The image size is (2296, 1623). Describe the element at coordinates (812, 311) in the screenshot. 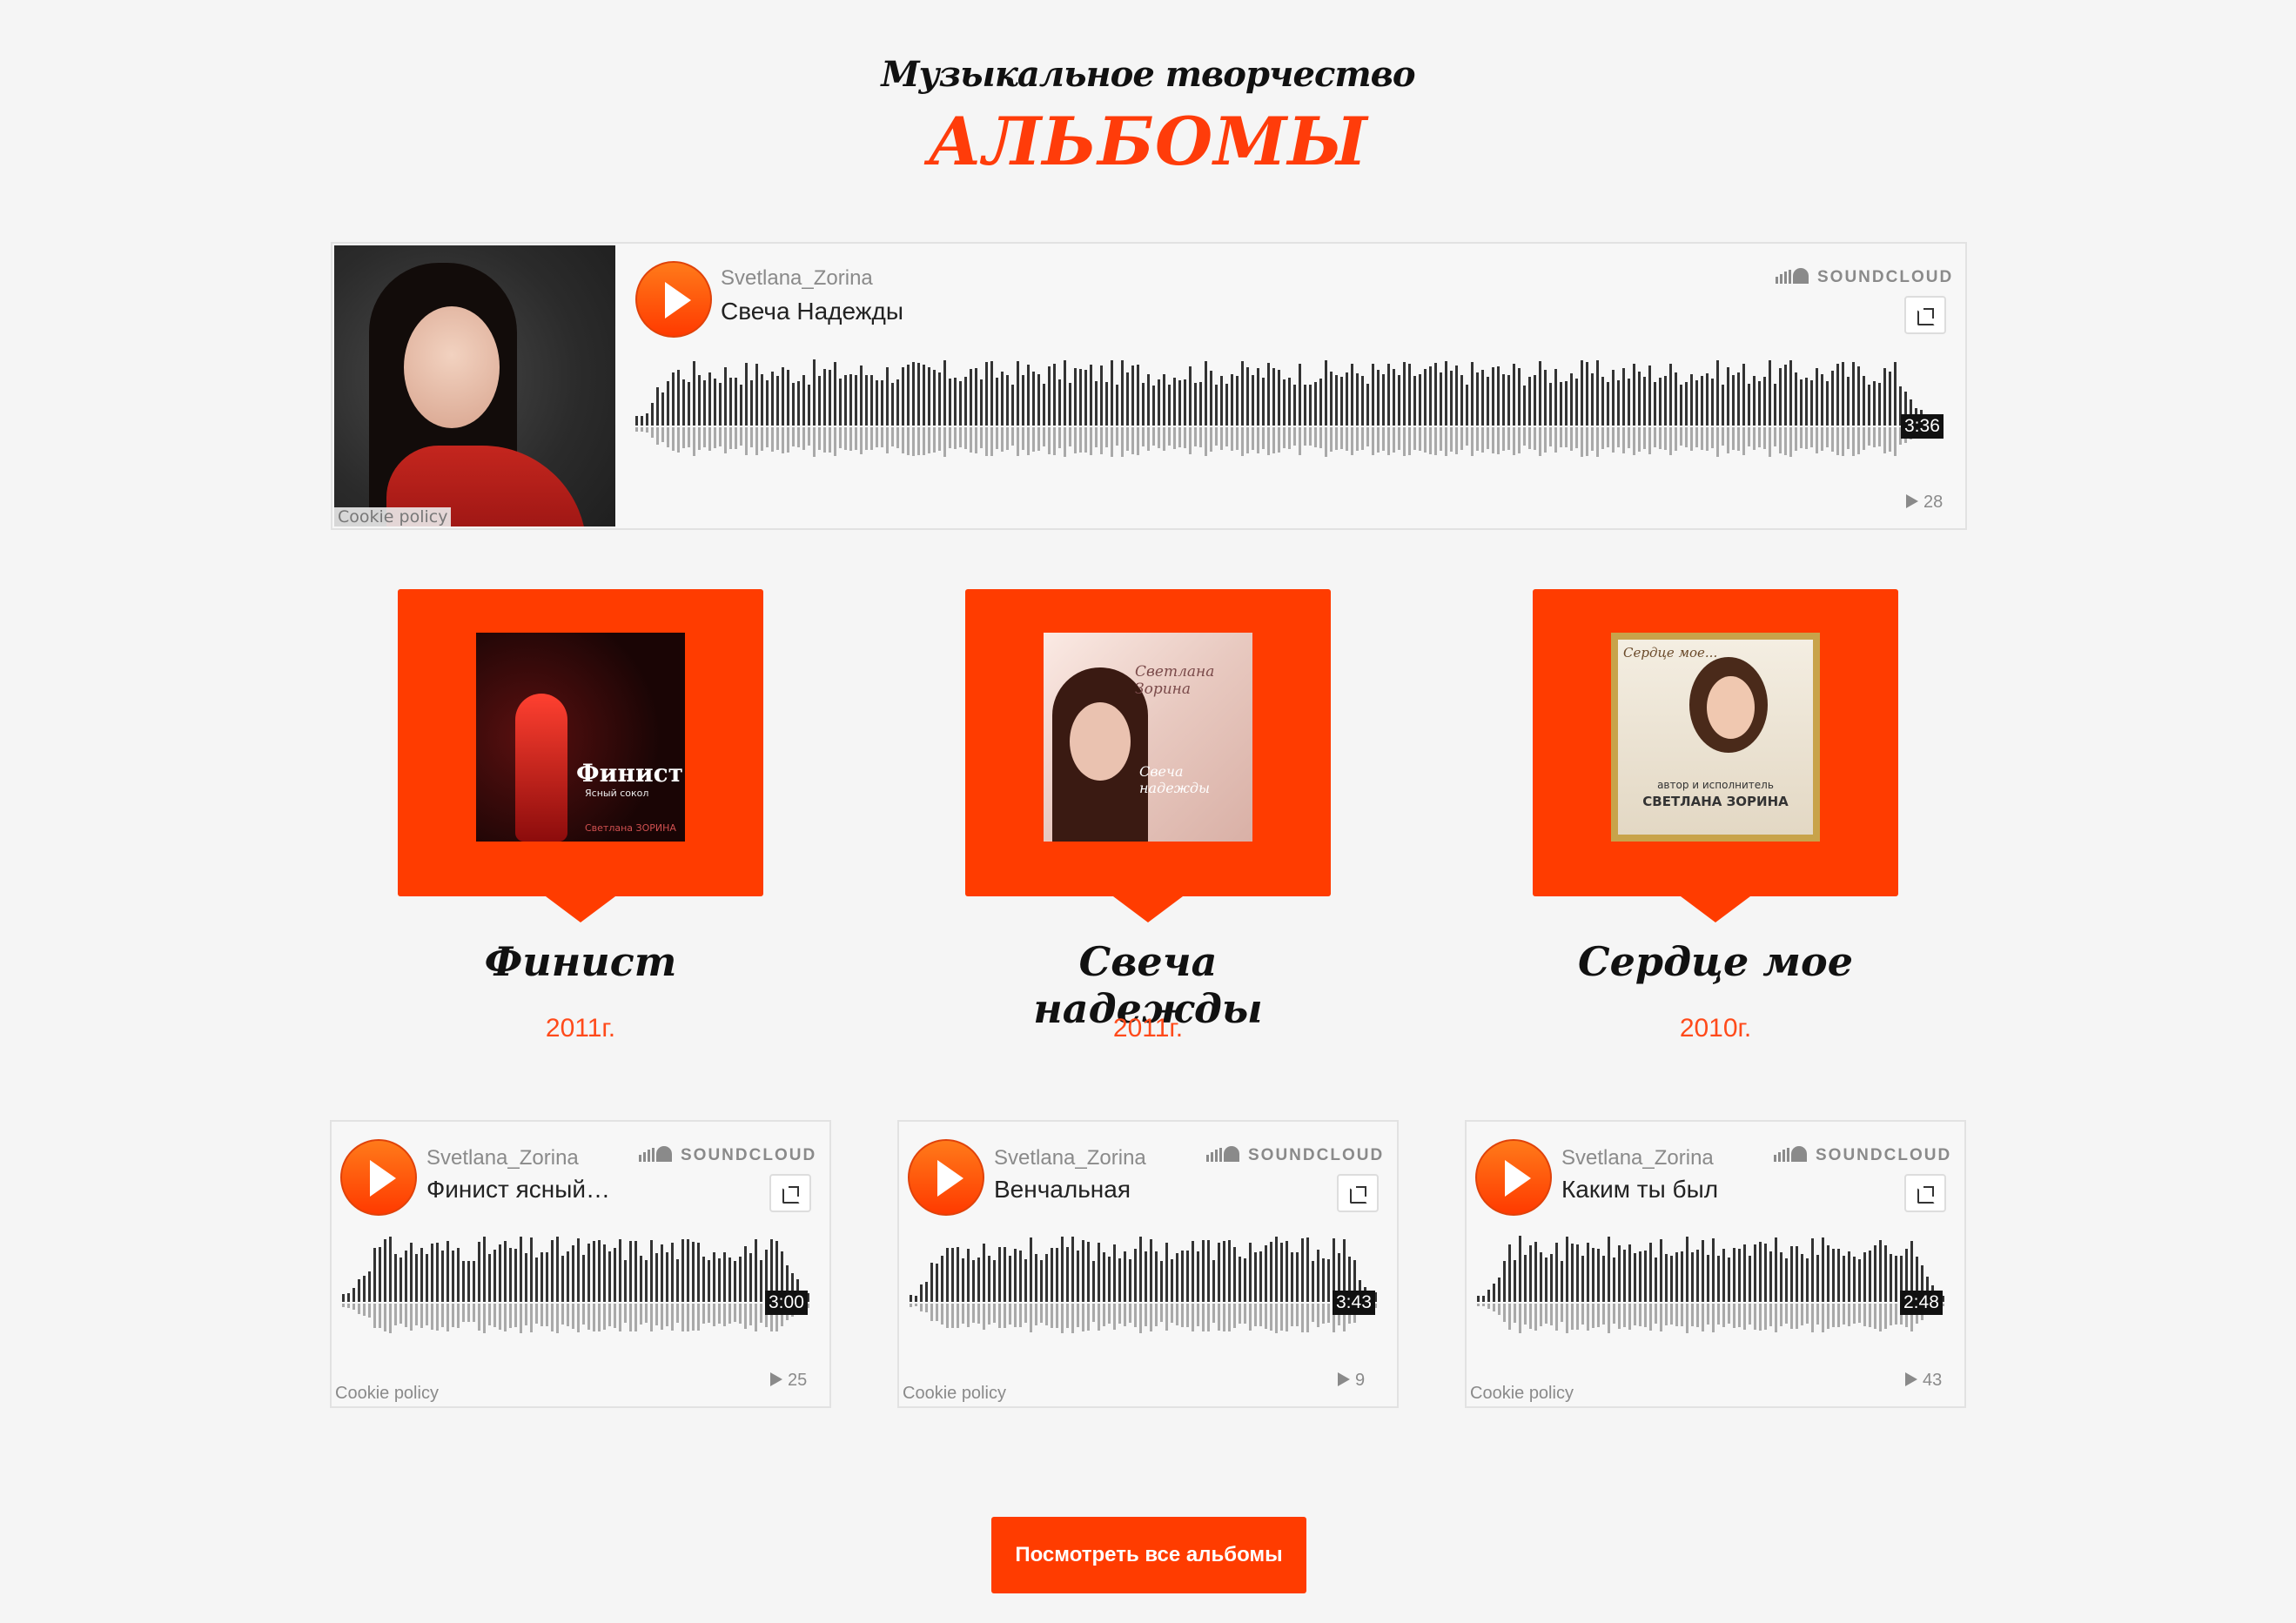

I see `track-title: Свеча Надежды` at that location.